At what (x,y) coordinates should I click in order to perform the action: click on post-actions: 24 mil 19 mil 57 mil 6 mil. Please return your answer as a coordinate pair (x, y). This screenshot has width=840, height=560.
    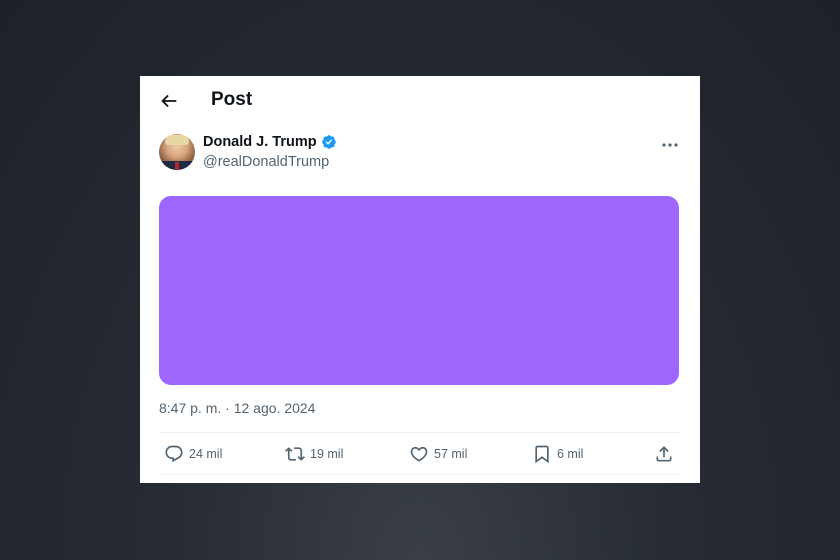
    Looking at the image, I should click on (420, 454).